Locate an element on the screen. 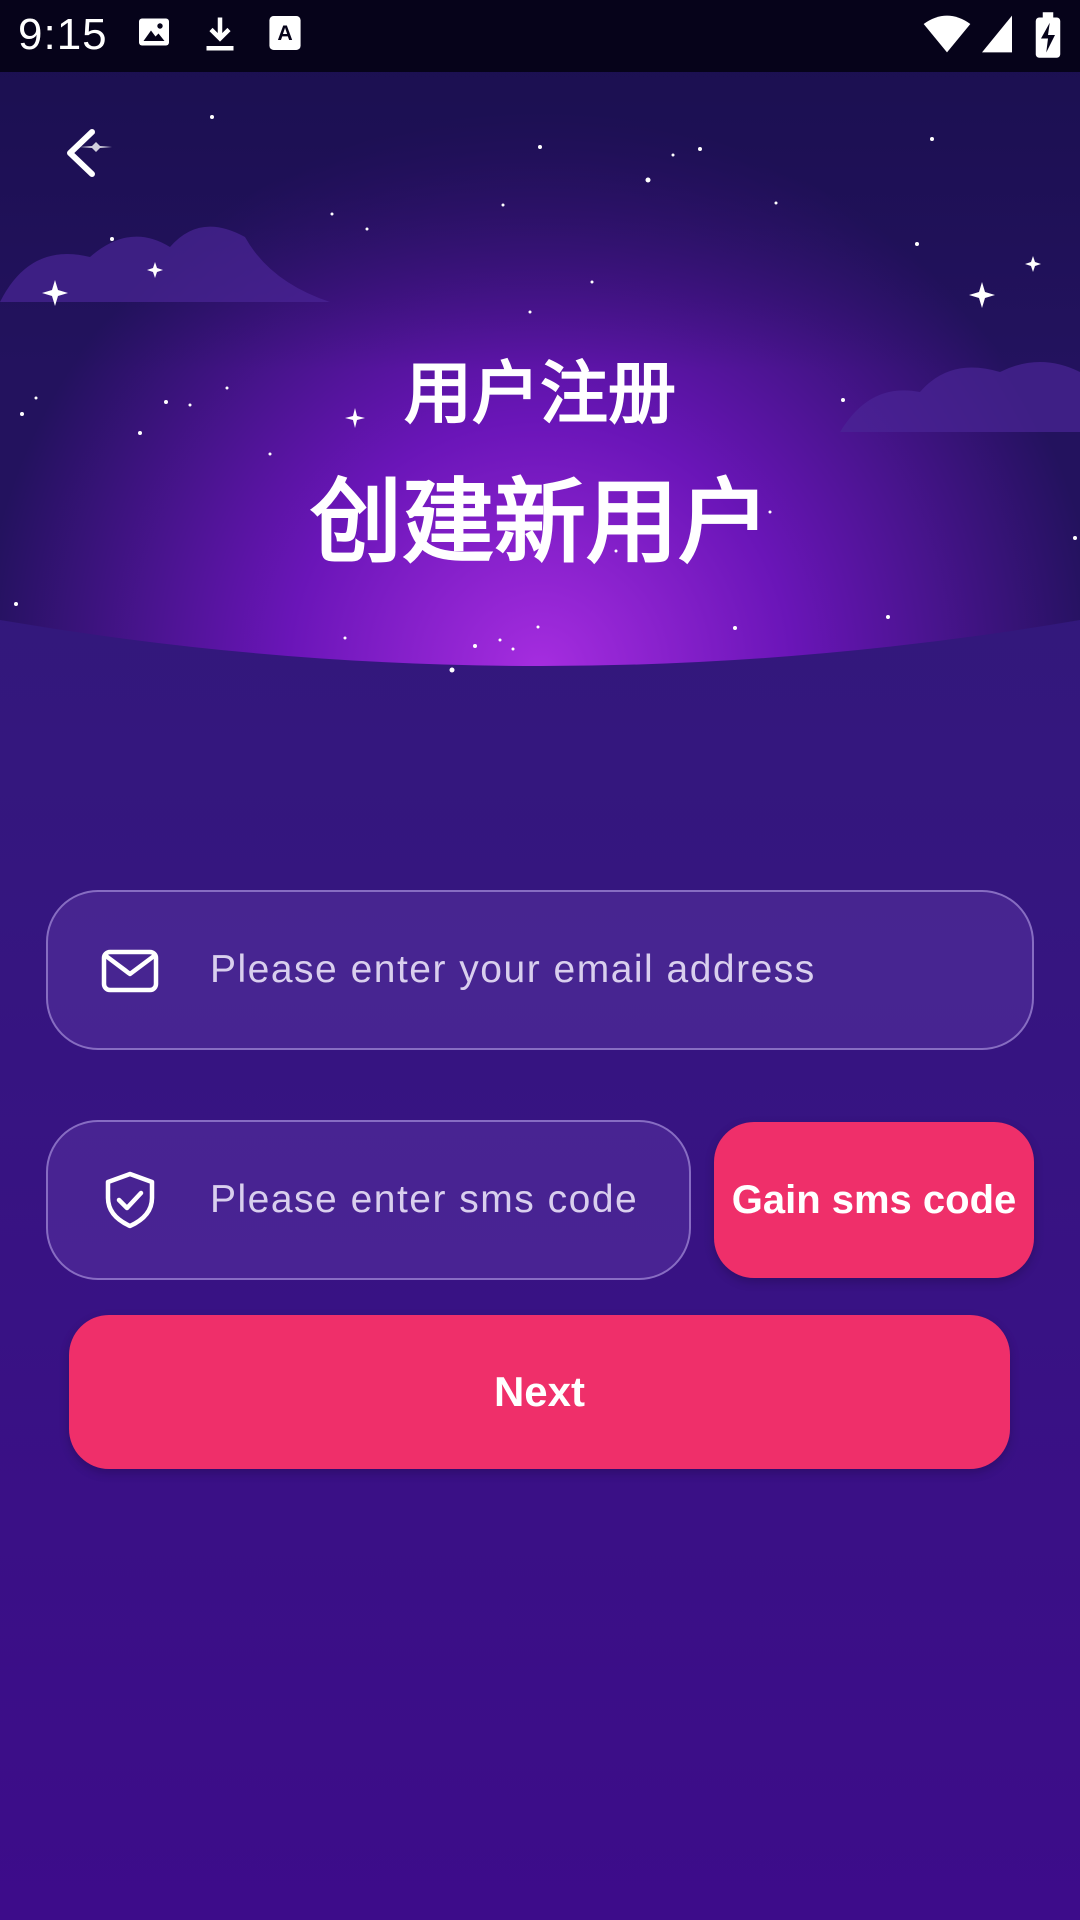  page-subtitle: 用户注册 is located at coordinates (539, 394).